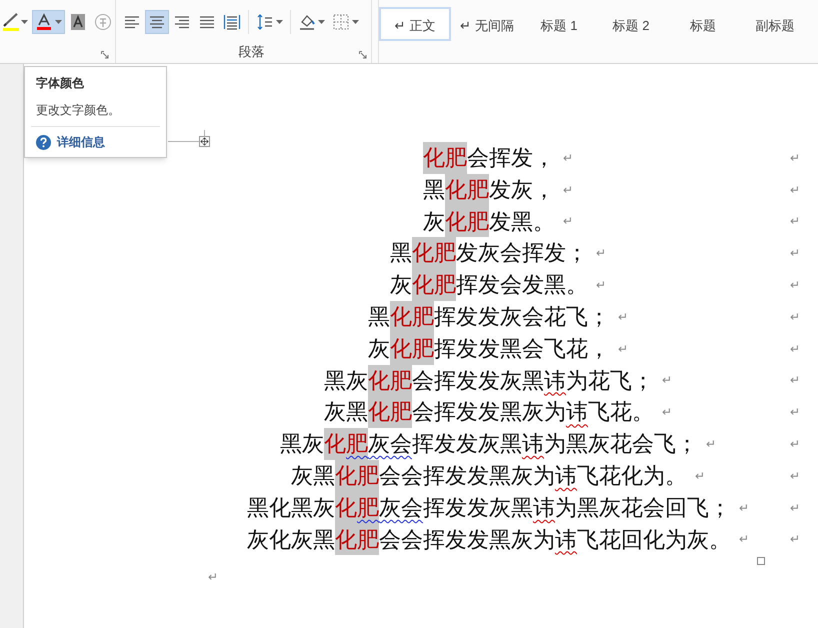 The image size is (818, 628). What do you see at coordinates (78, 22) in the screenshot?
I see `shaded-letter-icon` at bounding box center [78, 22].